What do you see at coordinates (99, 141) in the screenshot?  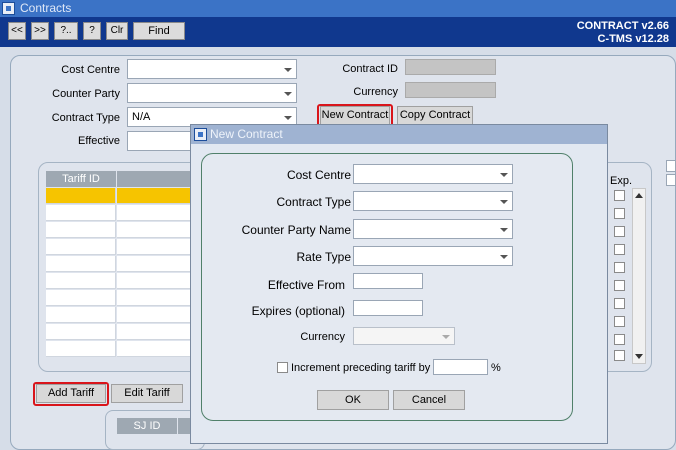 I see `effective-label: Effective` at bounding box center [99, 141].